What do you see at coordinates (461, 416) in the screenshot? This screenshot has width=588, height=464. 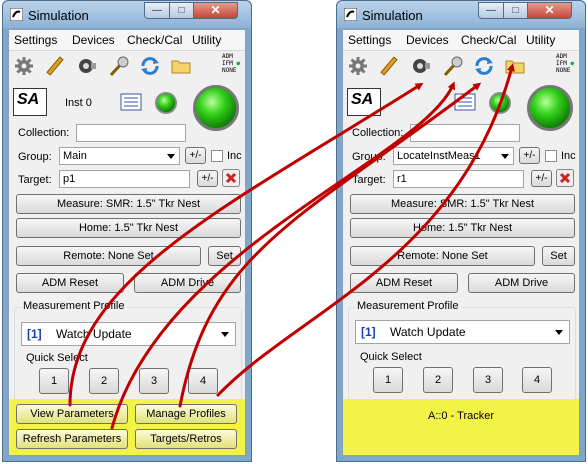 I see `tracker-status-text: A::0 - Tracker` at bounding box center [461, 416].